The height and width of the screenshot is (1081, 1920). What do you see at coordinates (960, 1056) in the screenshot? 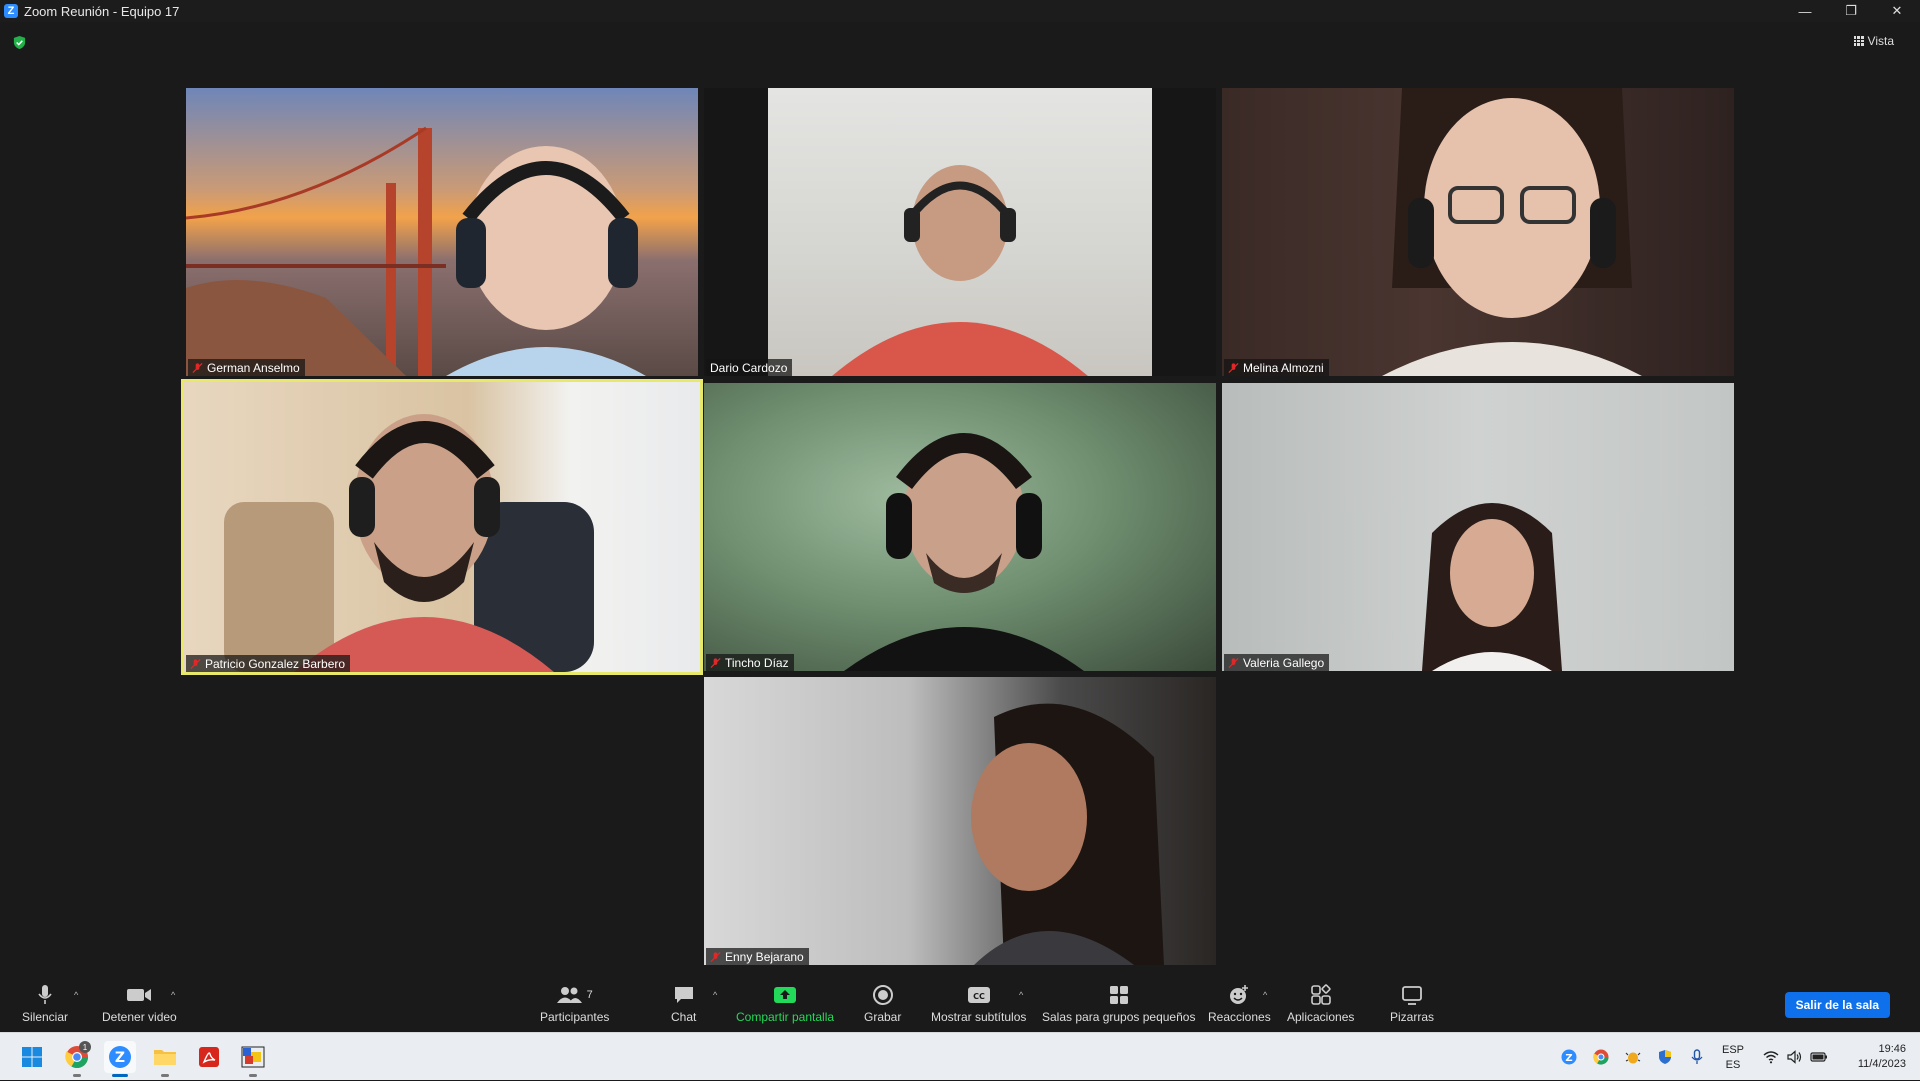
I see `taskbar: 1 Z Z ESP ES 19:46 11/4/2023` at bounding box center [960, 1056].